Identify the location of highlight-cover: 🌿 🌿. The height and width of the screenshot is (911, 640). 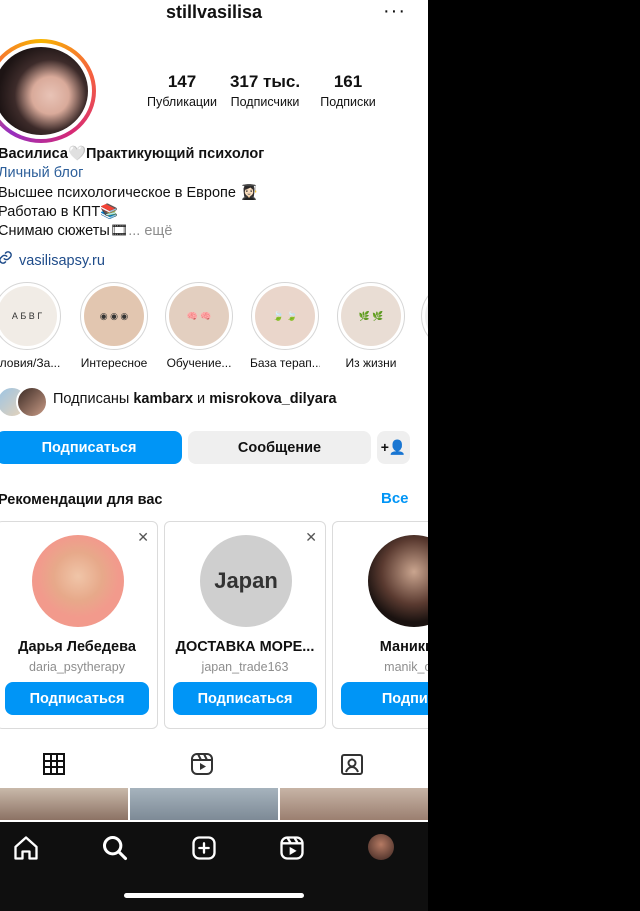
(371, 316).